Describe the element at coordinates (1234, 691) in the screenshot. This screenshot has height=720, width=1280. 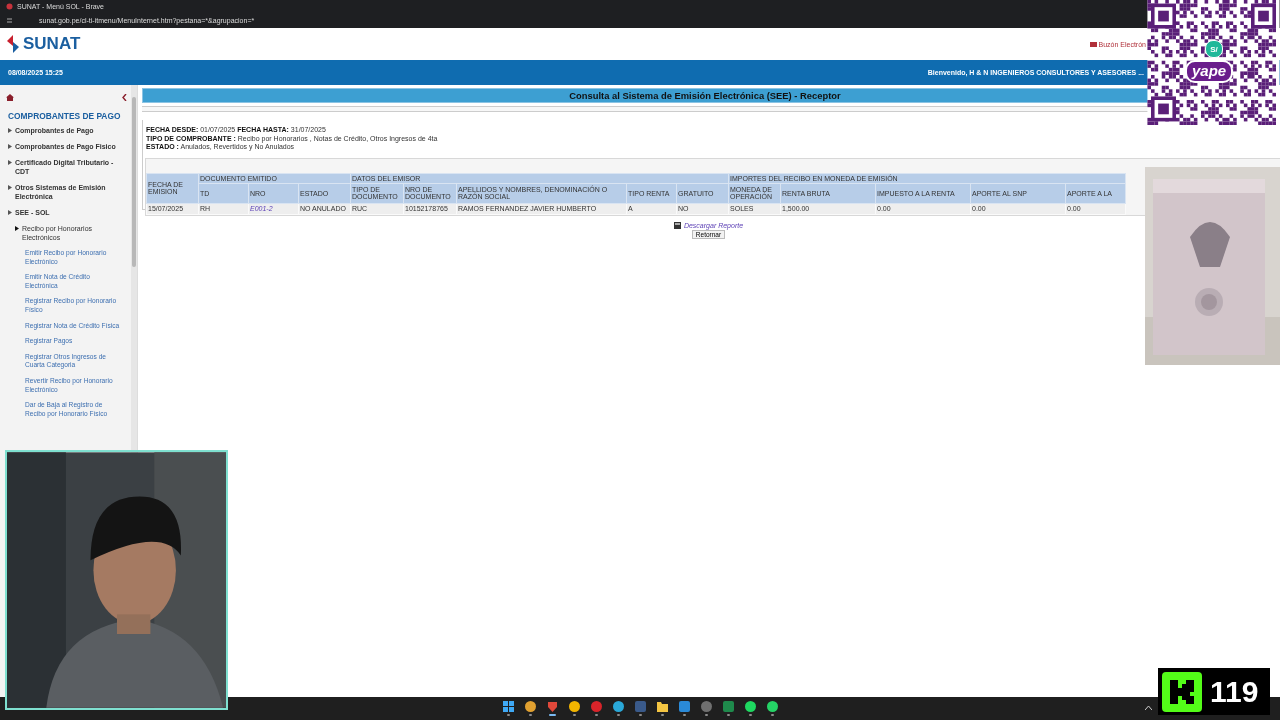
I see `follower-count: 119` at that location.